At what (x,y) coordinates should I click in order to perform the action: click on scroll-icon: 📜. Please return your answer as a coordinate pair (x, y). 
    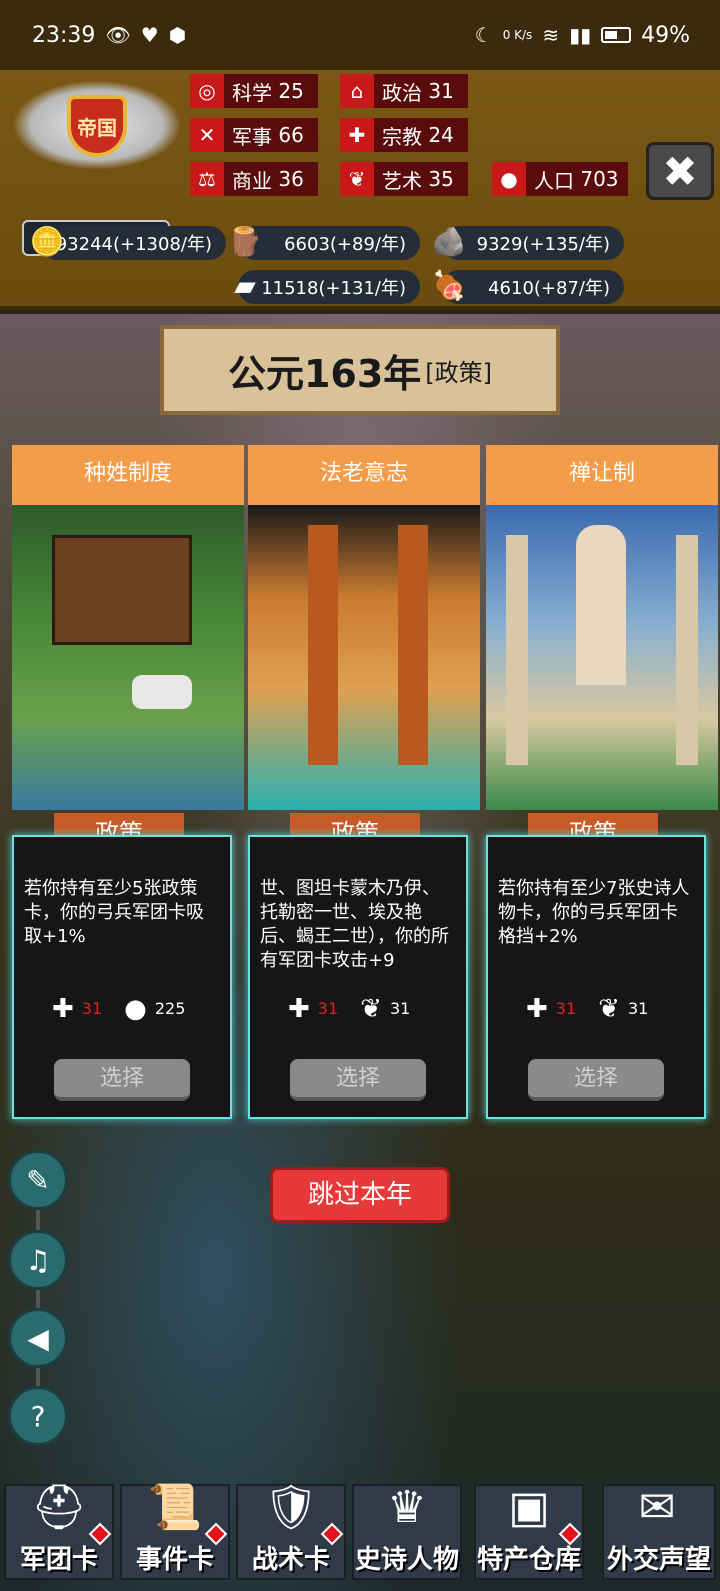
    Looking at the image, I should click on (175, 1507).